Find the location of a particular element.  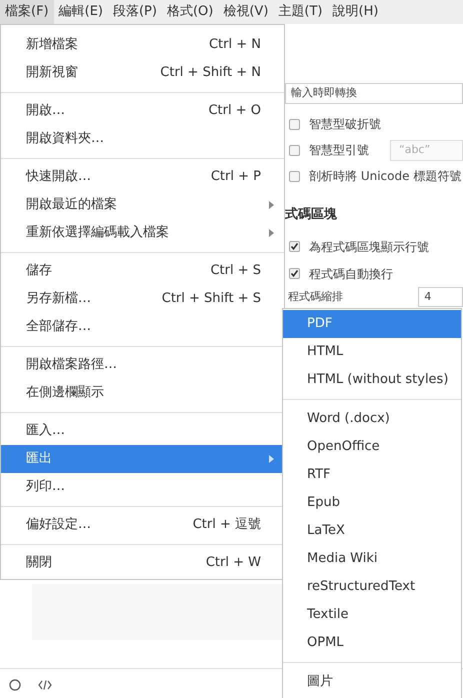

menu-item: OpenOffice is located at coordinates (372, 447).